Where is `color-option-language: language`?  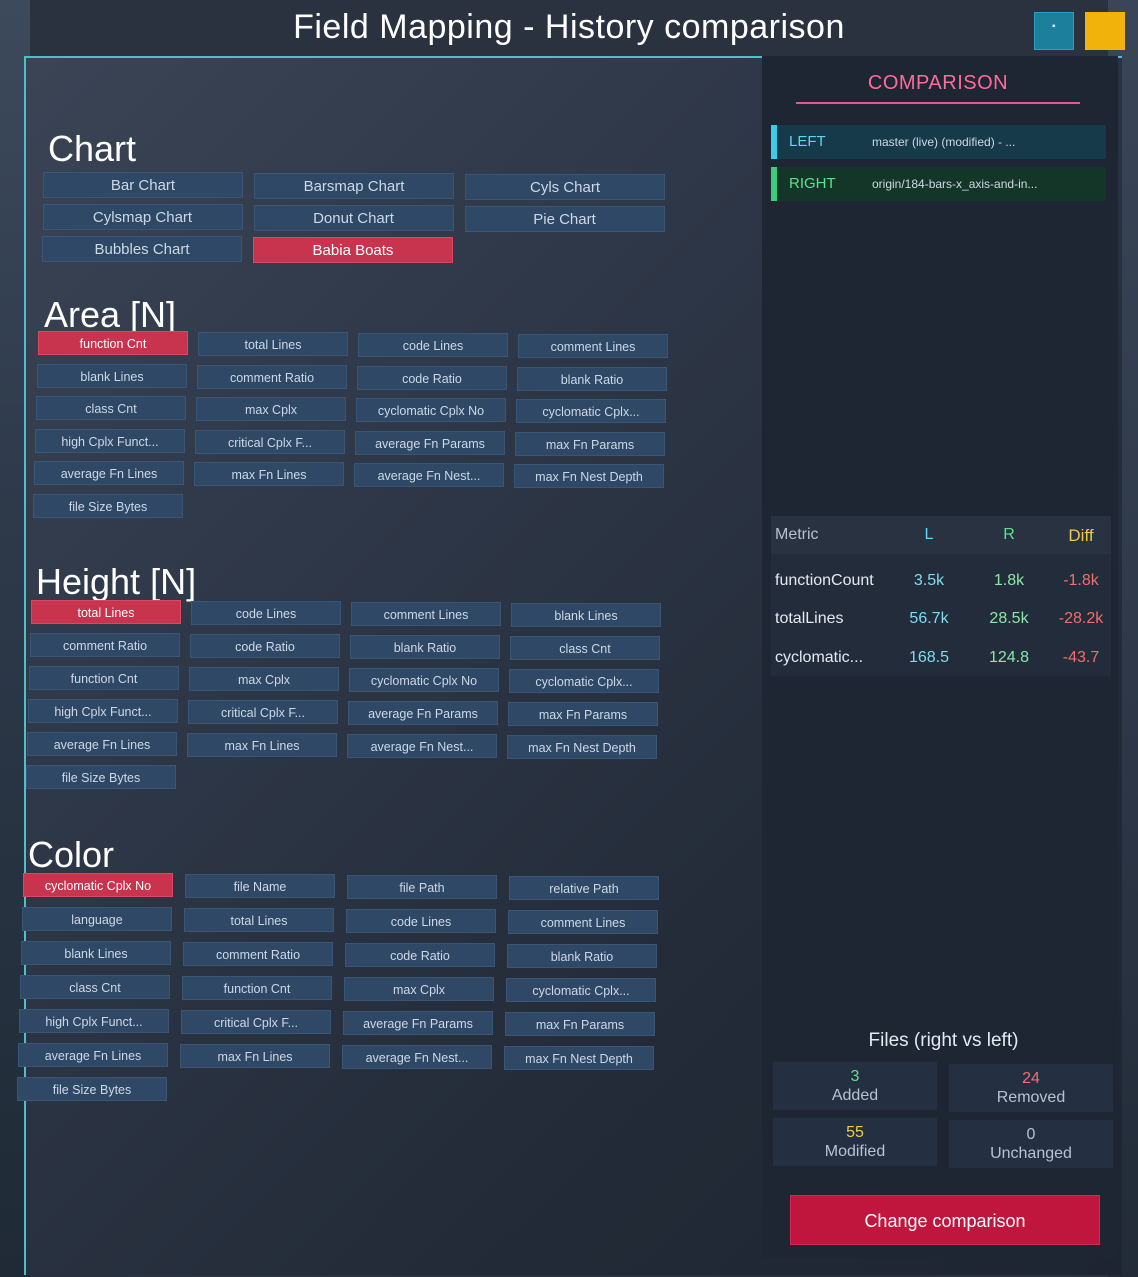
color-option-language: language is located at coordinates (97, 919).